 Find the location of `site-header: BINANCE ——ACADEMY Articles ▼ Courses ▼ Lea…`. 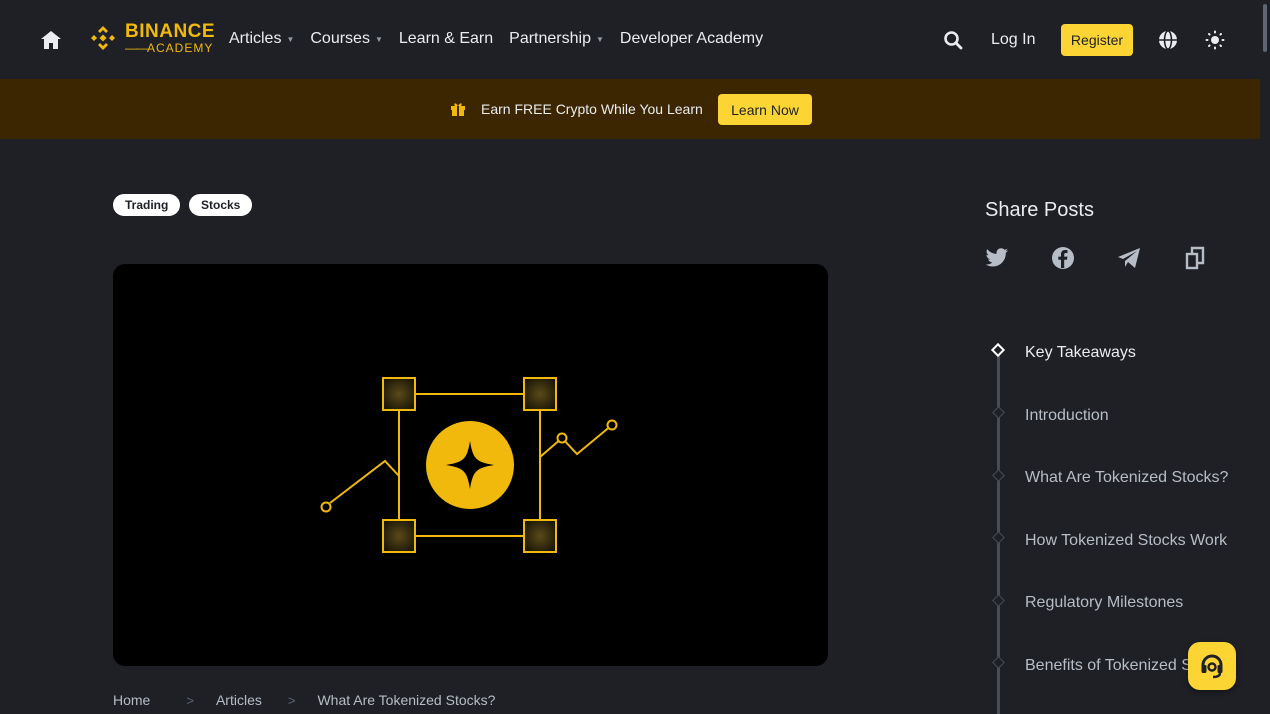

site-header: BINANCE ——ACADEMY Articles ▼ Courses ▼ Lea… is located at coordinates (630, 39).